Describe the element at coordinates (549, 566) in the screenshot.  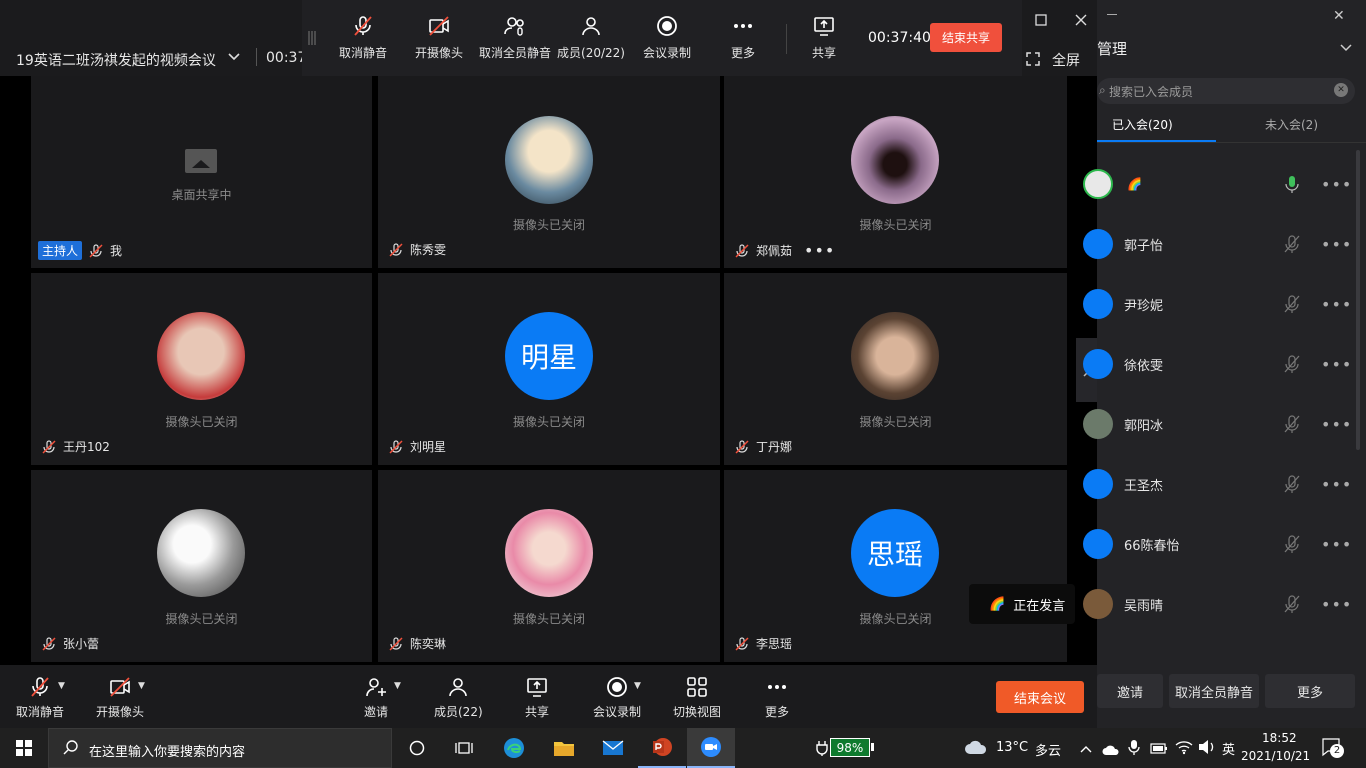
I see `tile-participant: 摄像头已关闭 陈奕琳` at that location.